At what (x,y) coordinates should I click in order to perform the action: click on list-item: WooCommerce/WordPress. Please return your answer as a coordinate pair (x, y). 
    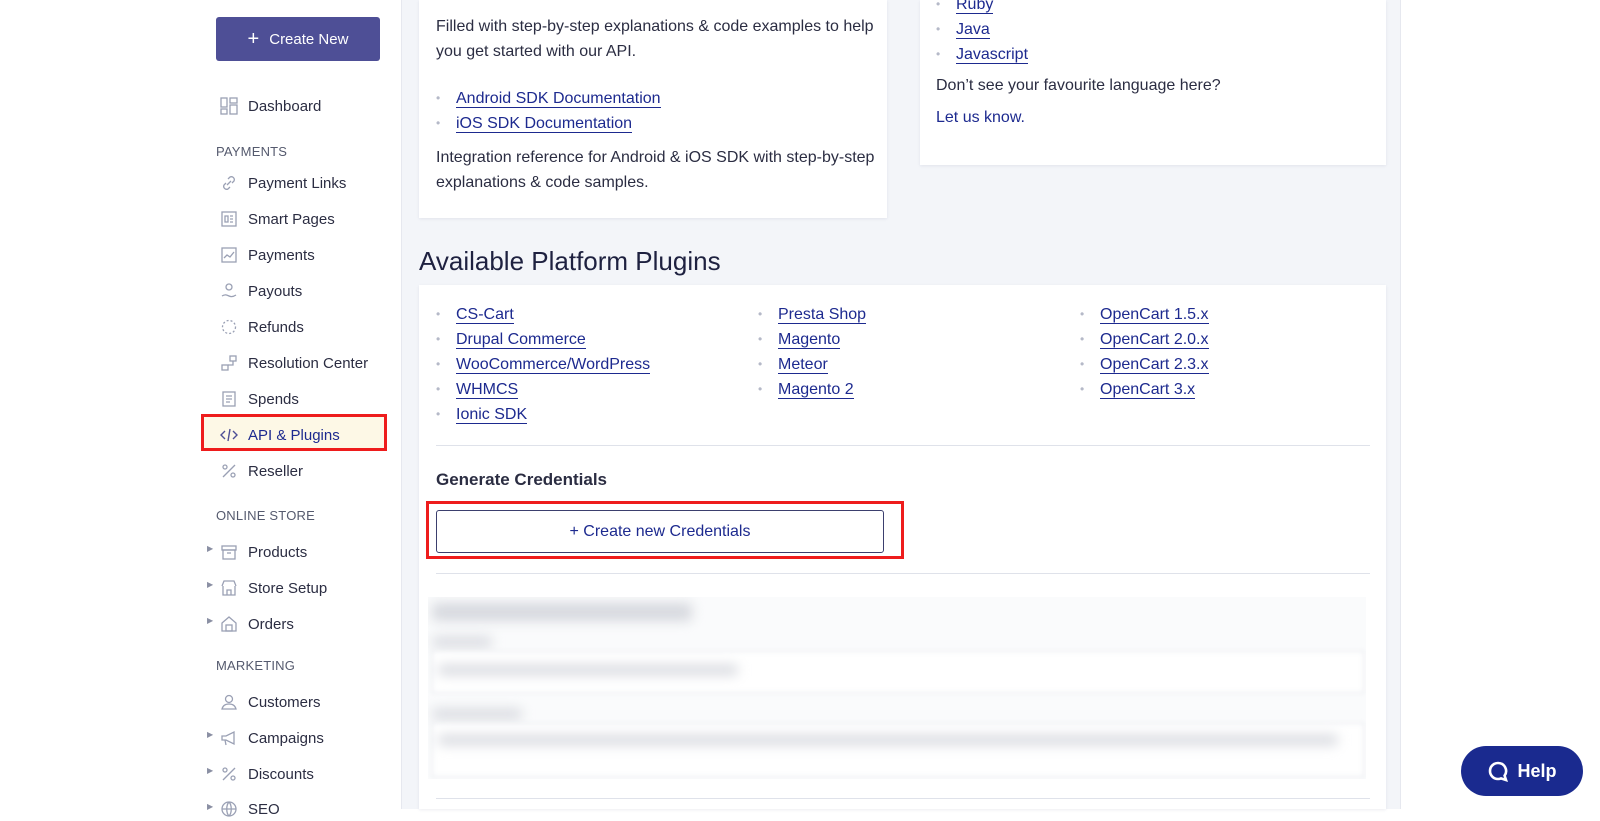
    Looking at the image, I should click on (543, 364).